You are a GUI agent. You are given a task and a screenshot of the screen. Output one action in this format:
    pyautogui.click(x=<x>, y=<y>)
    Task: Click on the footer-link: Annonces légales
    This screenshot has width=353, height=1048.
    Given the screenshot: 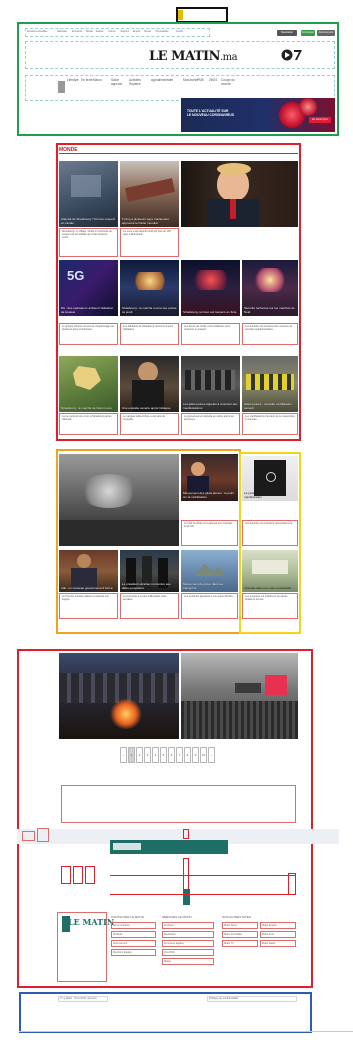 What is the action you would take?
    pyautogui.click(x=188, y=943)
    